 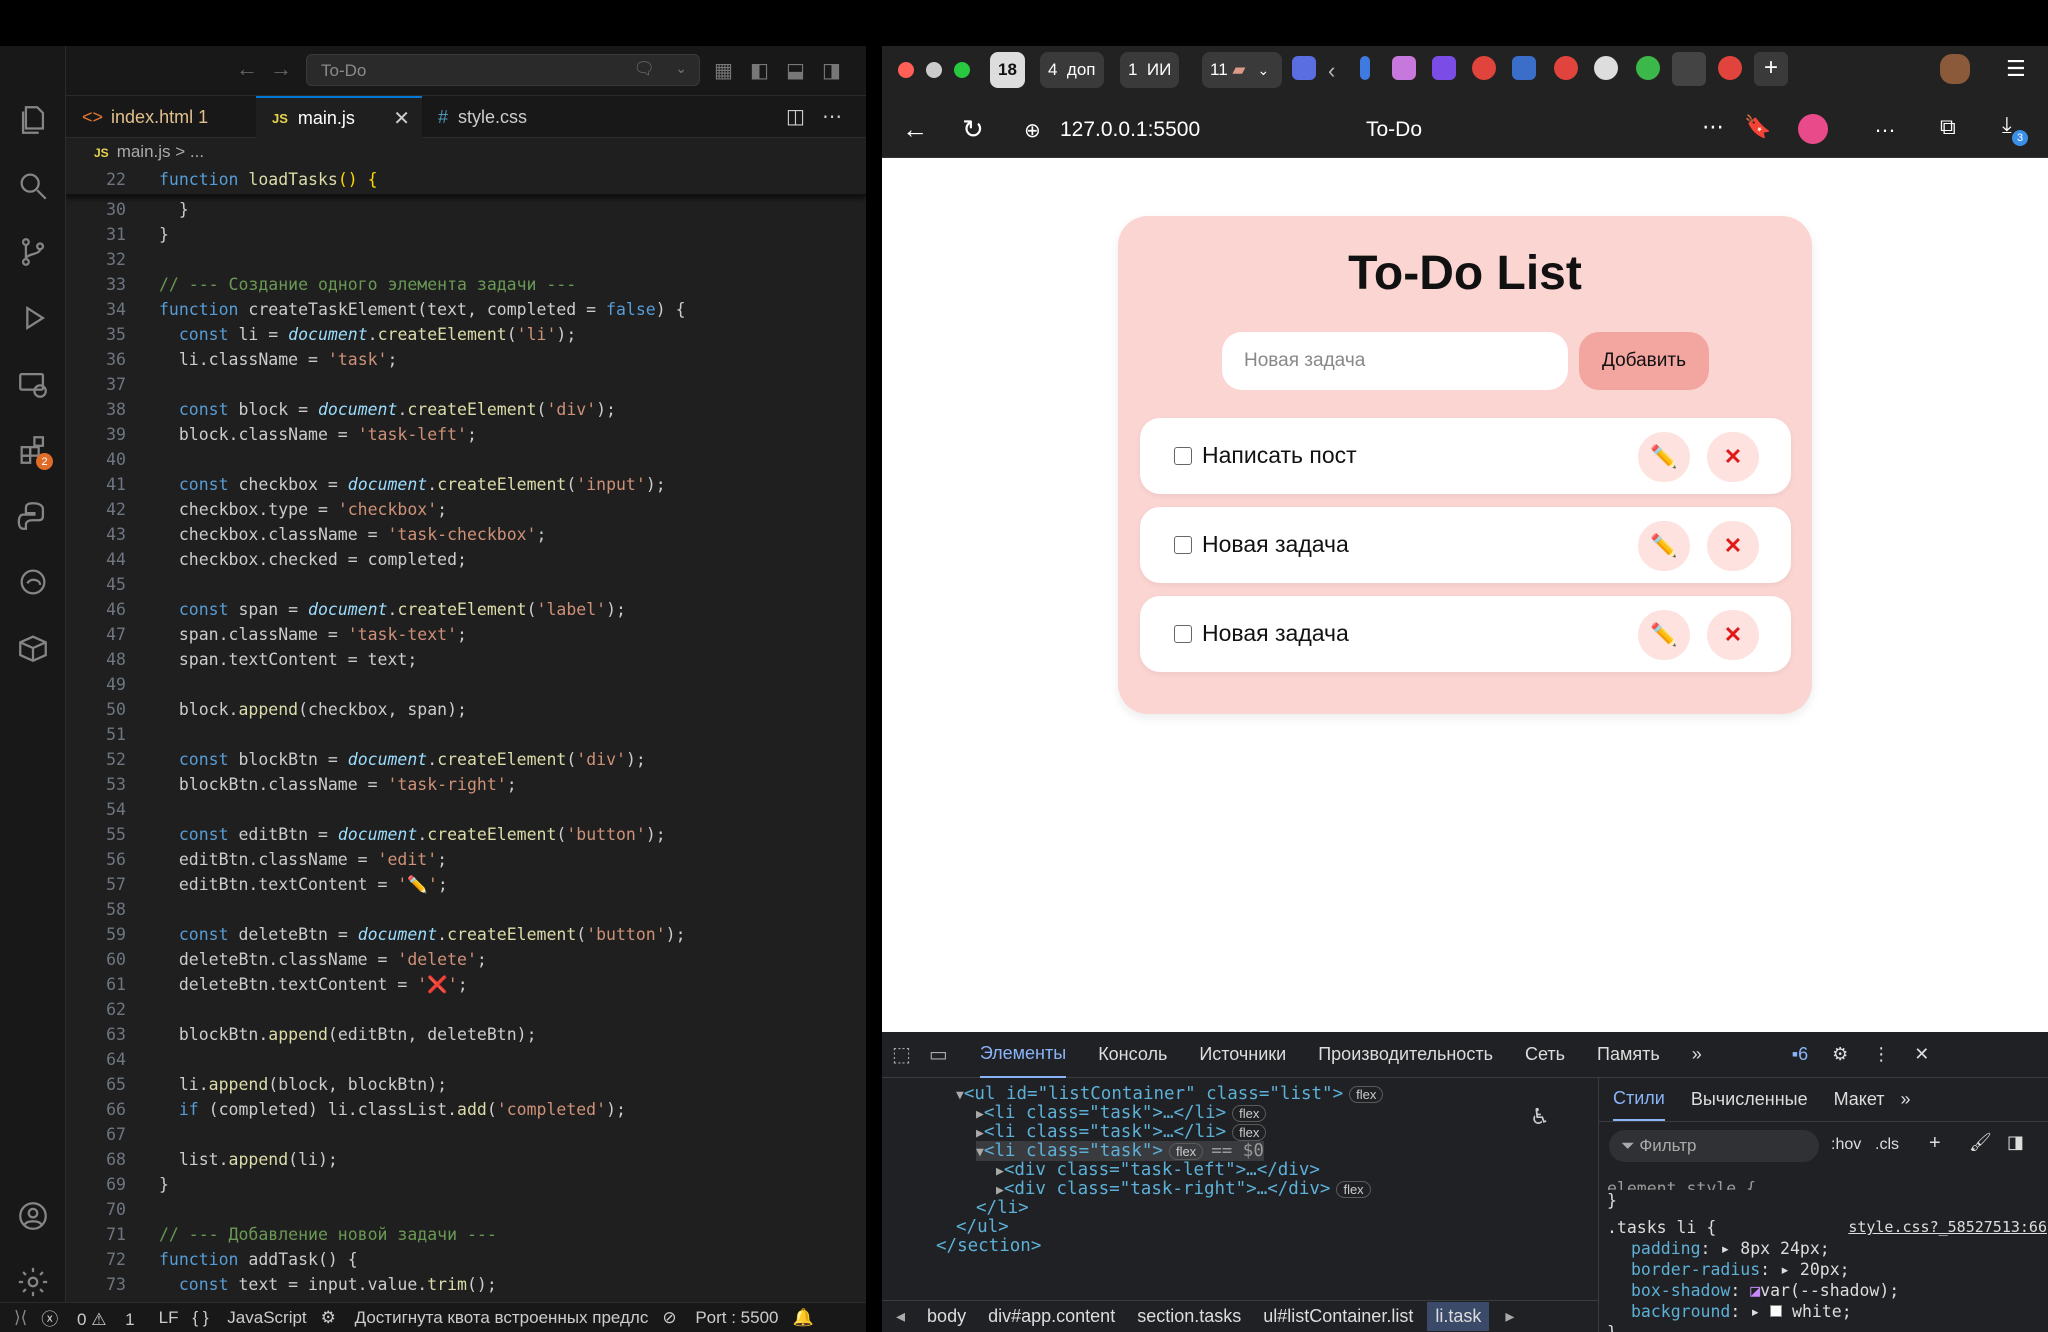 What do you see at coordinates (1072, 70) in the screenshot?
I see `tab-group-dop: 4 доп` at bounding box center [1072, 70].